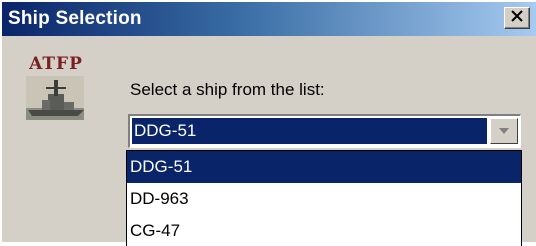  I want to click on window-title: Ship Selection, so click(75, 18).